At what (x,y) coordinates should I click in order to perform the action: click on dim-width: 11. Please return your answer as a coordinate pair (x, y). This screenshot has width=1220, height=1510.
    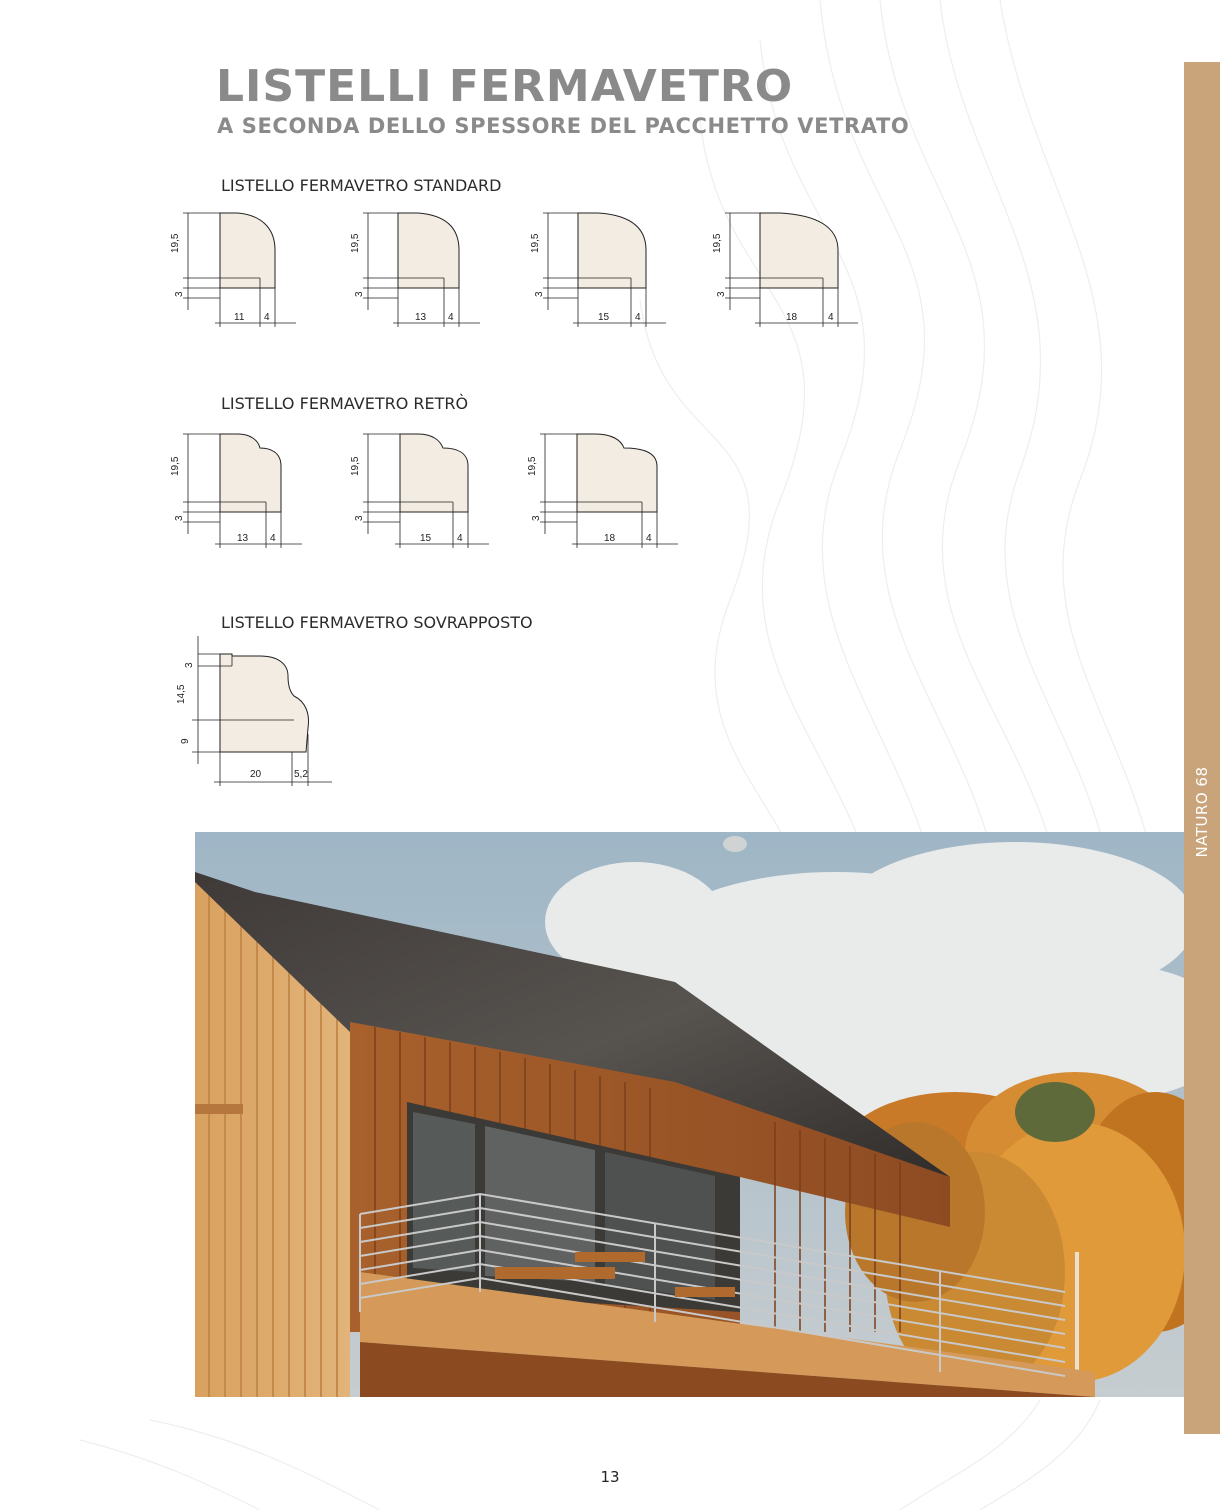
    Looking at the image, I should click on (239, 317).